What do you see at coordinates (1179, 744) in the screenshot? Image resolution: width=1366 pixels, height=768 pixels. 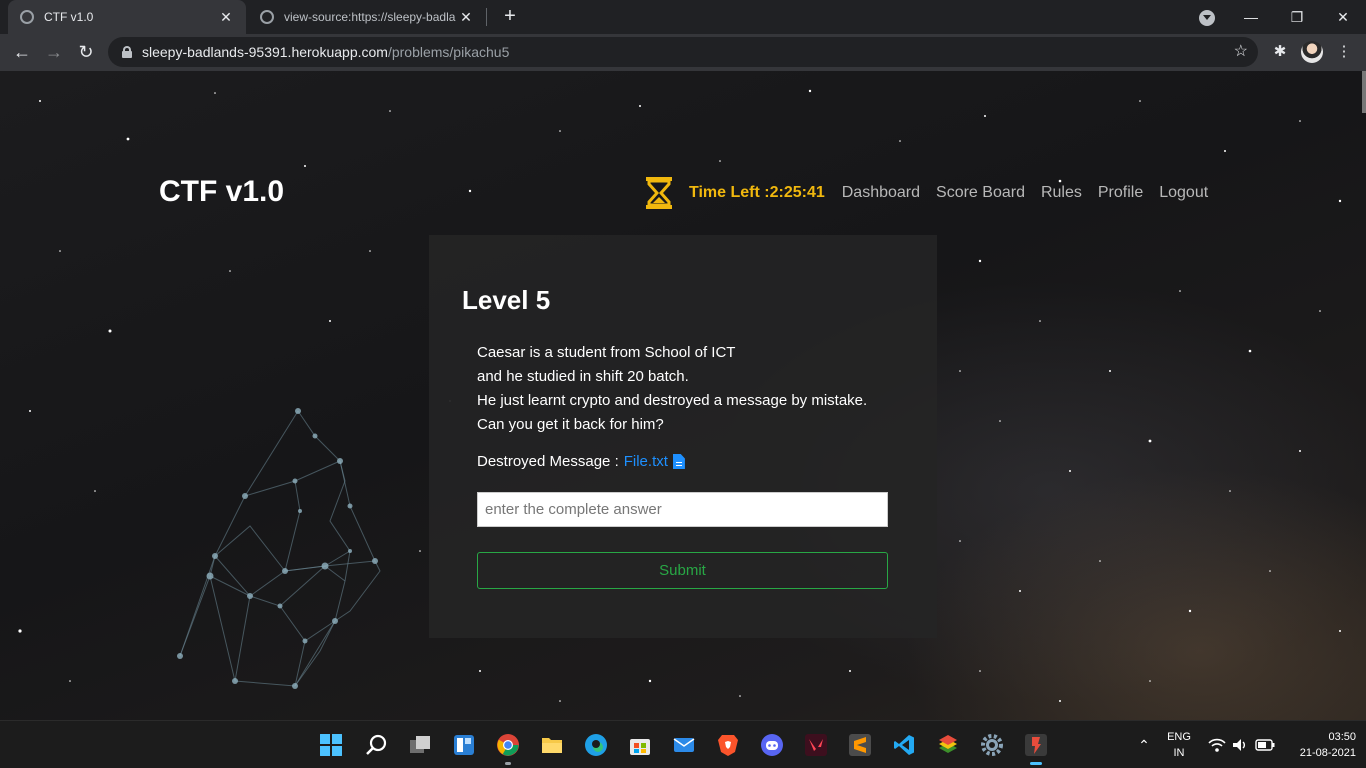 I see `language-indicator: ENG IN` at bounding box center [1179, 744].